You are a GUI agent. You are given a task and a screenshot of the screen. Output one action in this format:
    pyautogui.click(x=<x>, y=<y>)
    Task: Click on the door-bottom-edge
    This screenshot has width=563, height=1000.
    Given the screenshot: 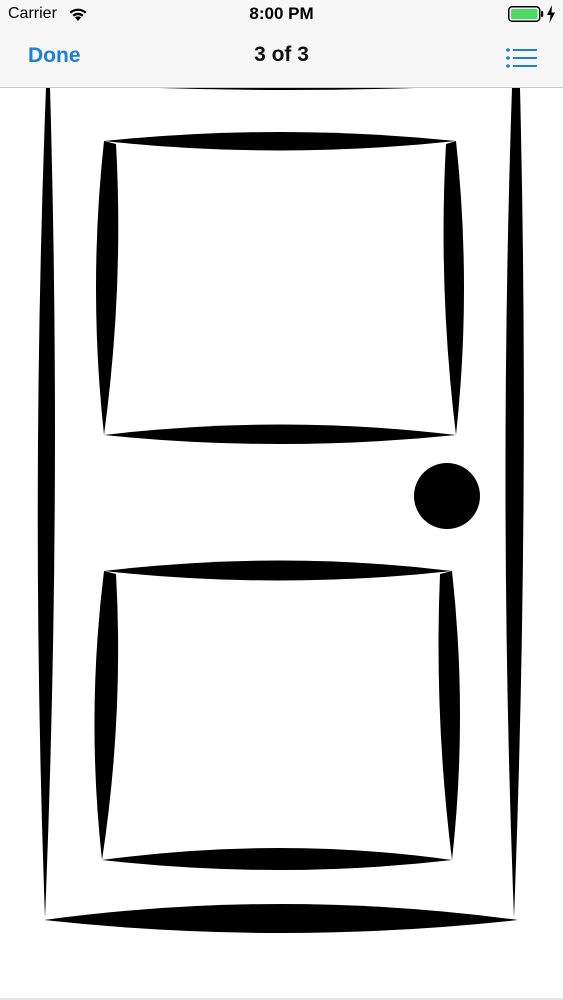 What is the action you would take?
    pyautogui.click(x=281, y=918)
    